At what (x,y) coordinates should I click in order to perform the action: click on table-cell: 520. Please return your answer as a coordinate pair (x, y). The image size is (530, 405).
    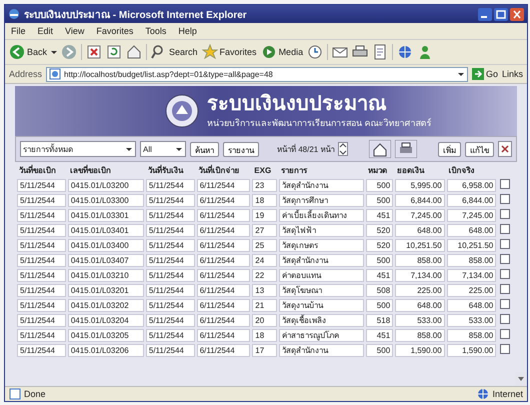
    Looking at the image, I should click on (380, 245).